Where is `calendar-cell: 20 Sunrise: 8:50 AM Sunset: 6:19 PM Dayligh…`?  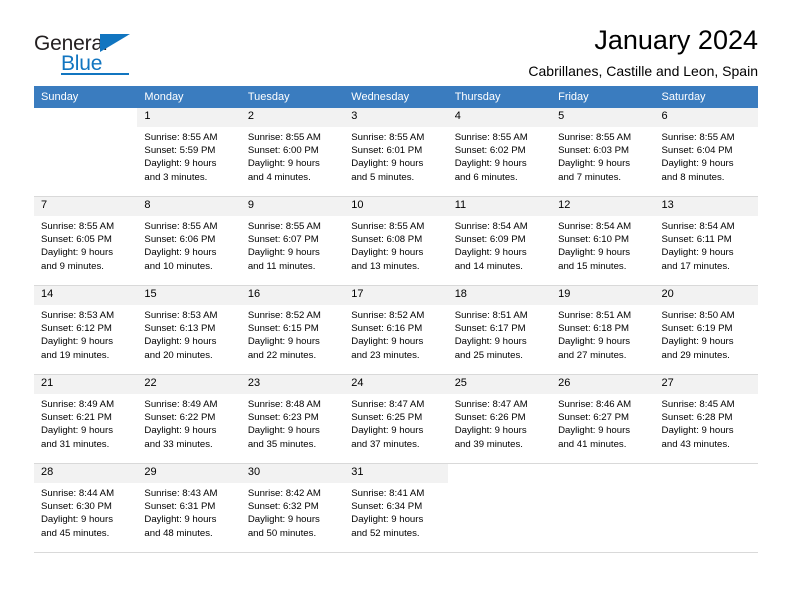
calendar-cell: 20 Sunrise: 8:50 AM Sunset: 6:19 PM Dayligh… is located at coordinates (706, 330).